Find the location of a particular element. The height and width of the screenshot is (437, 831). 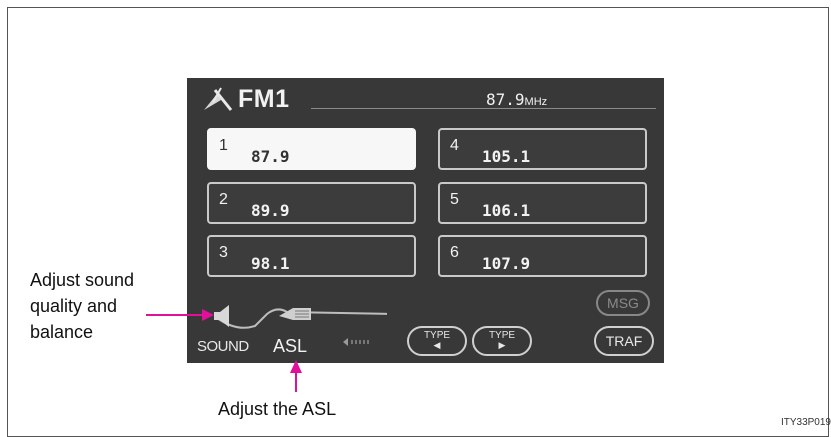

preset-button-2: 2 89.9 is located at coordinates (311, 203).